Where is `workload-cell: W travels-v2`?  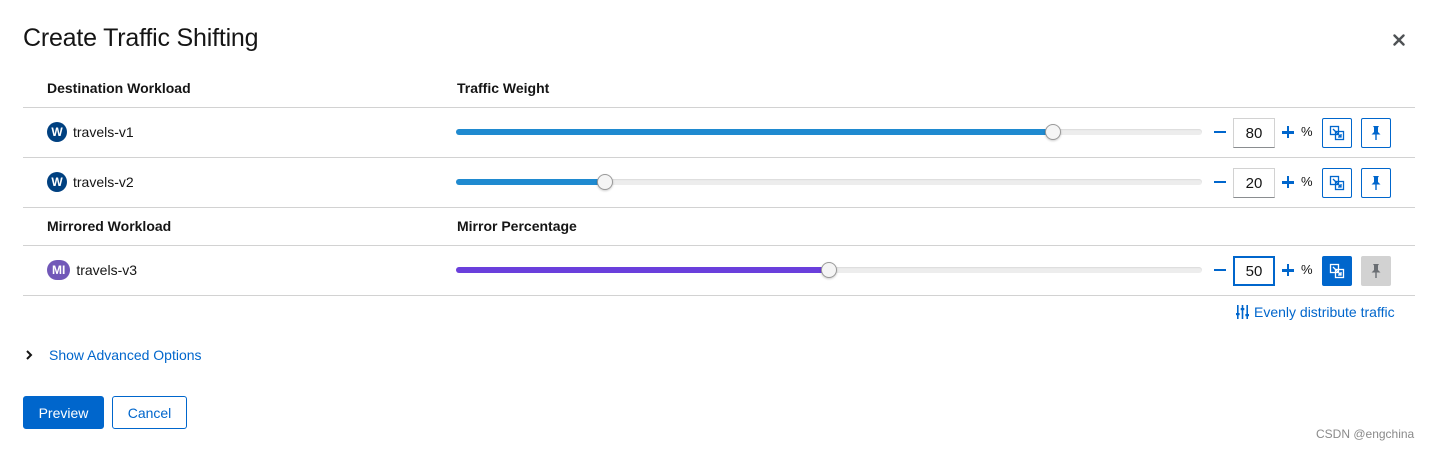
workload-cell: W travels-v2 is located at coordinates (90, 182).